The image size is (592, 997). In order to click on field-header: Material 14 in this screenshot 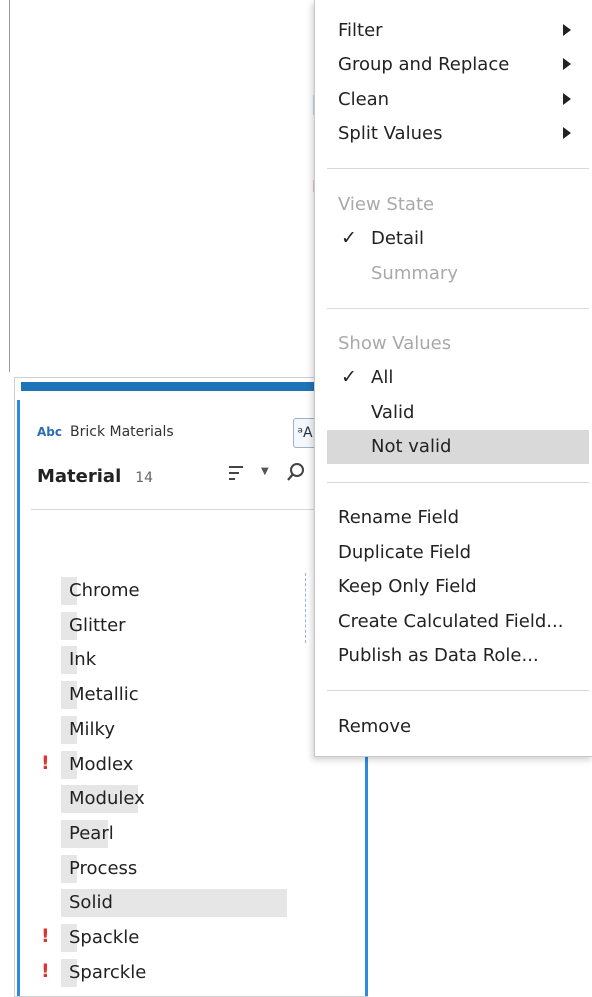, I will do `click(95, 476)`.